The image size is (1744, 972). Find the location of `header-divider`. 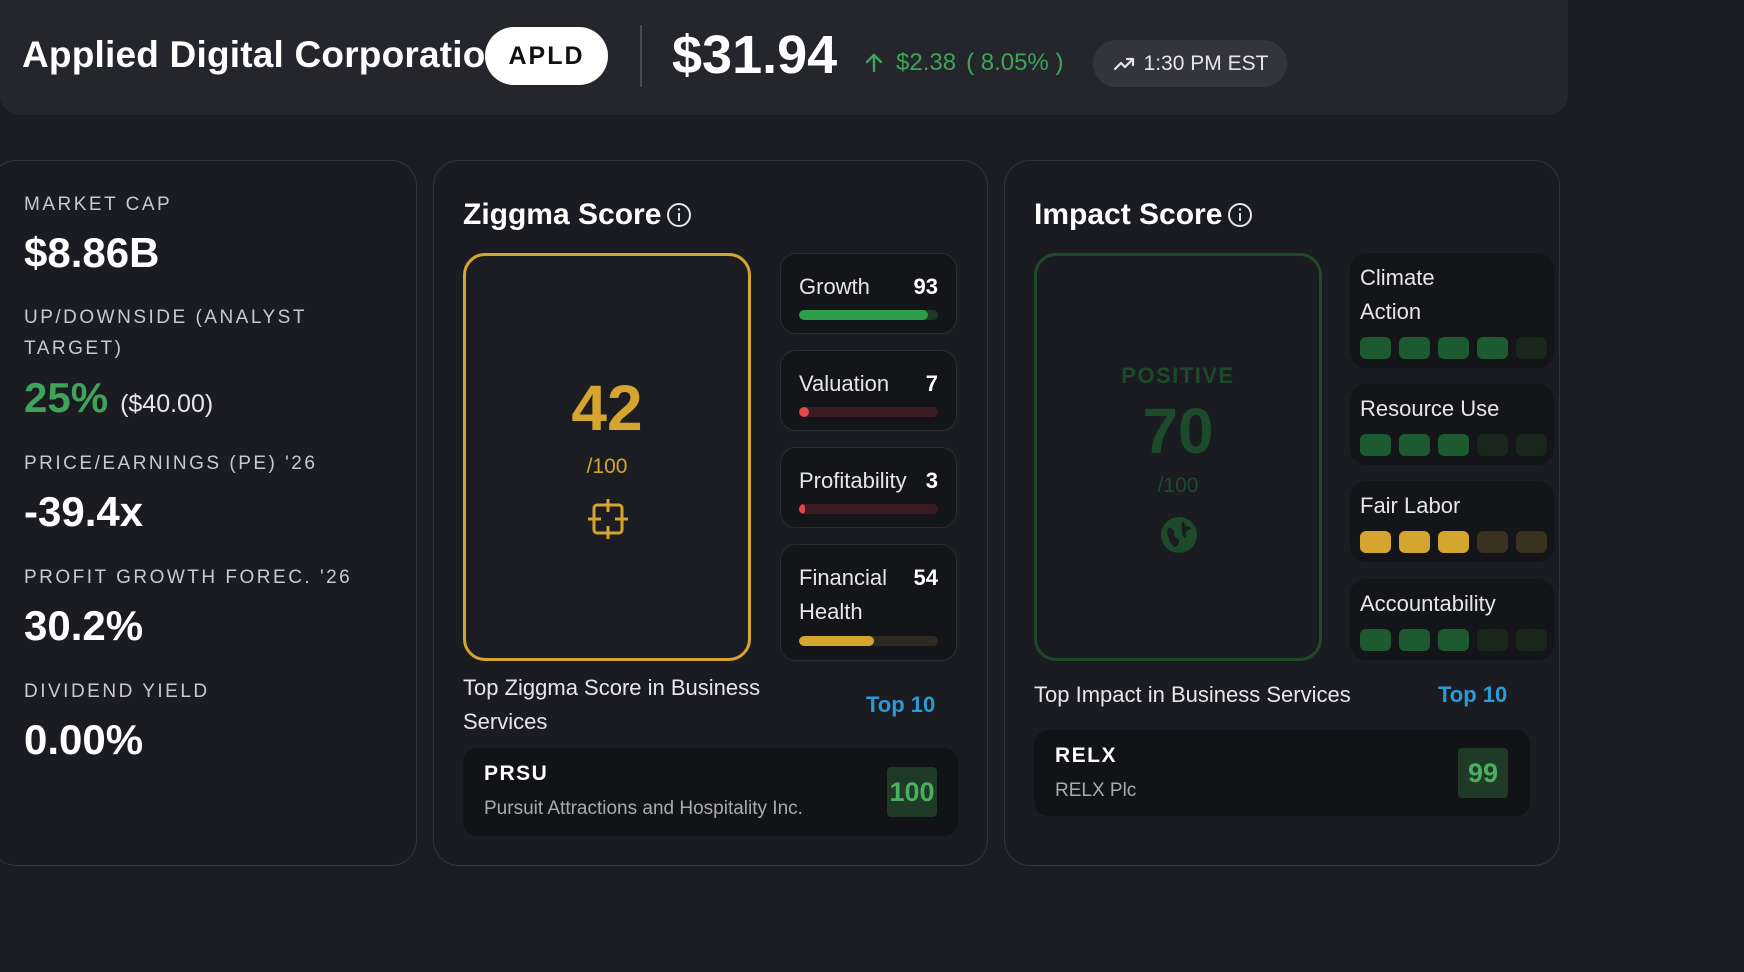

header-divider is located at coordinates (641, 56).